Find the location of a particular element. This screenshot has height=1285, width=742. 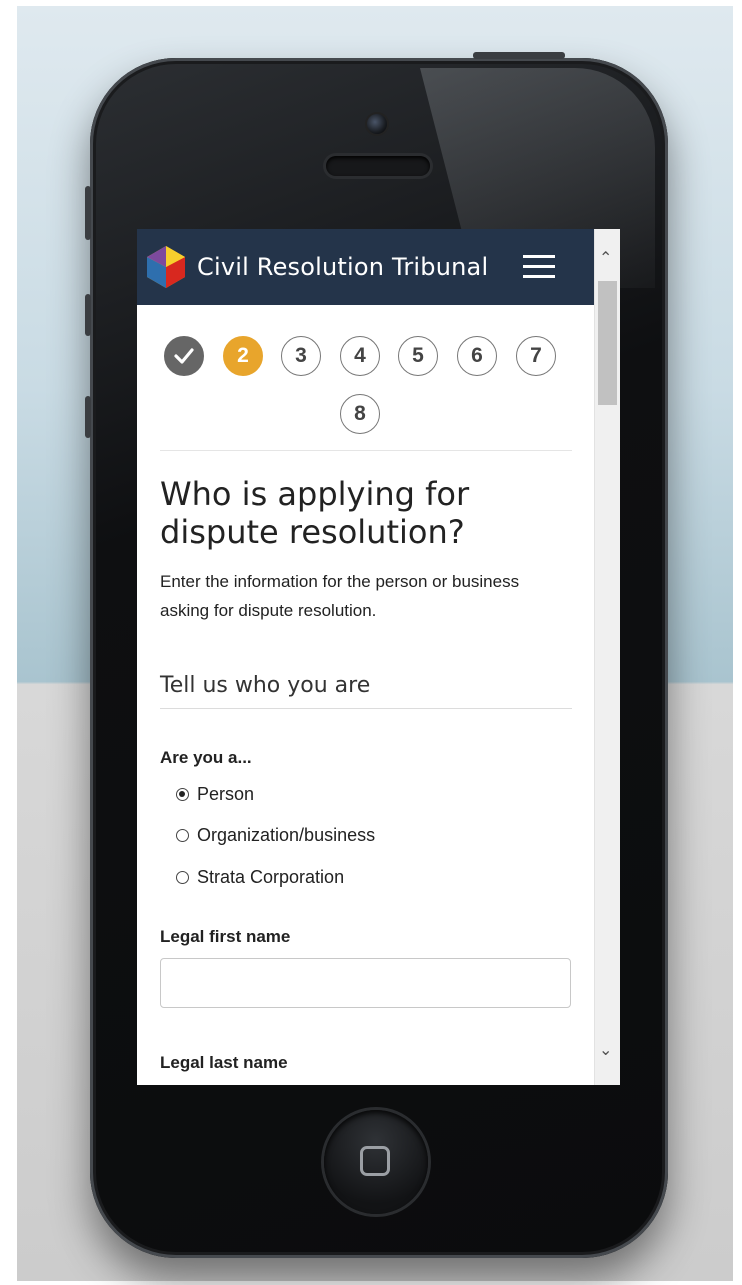

radio-label: Strata Corporation is located at coordinates (271, 877).